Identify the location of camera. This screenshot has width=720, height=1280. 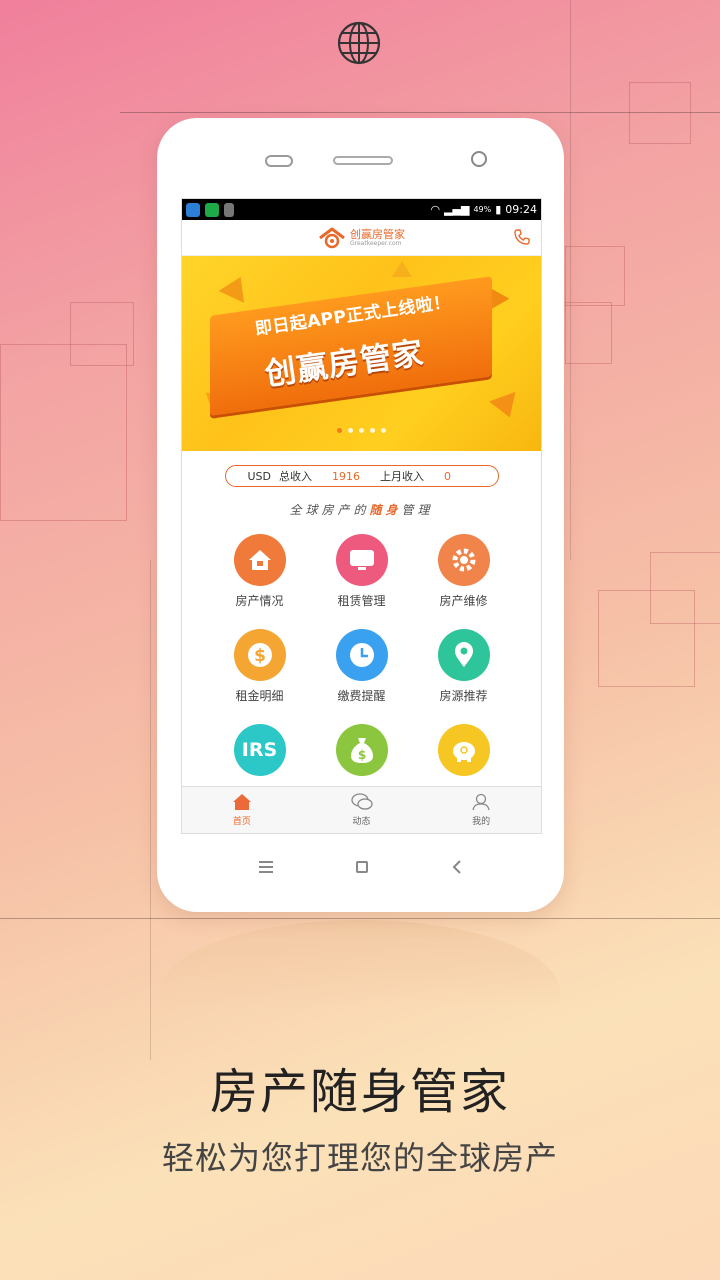
(479, 159).